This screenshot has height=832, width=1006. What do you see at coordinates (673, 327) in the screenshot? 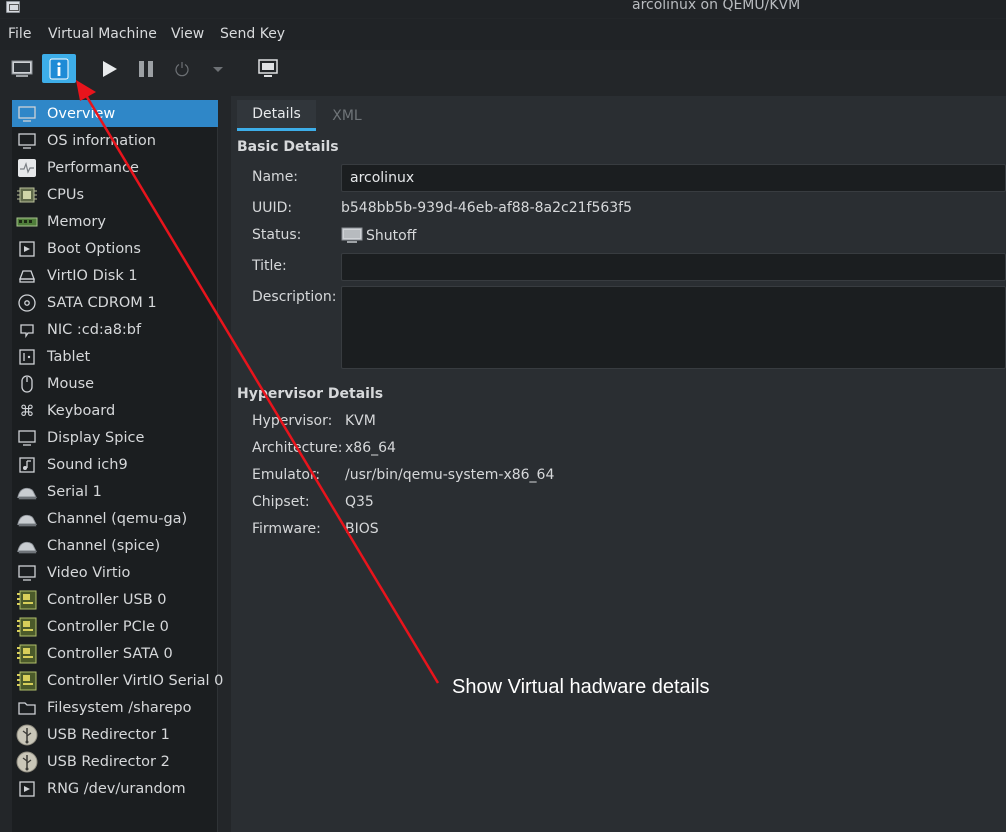
I see `description-field` at bounding box center [673, 327].